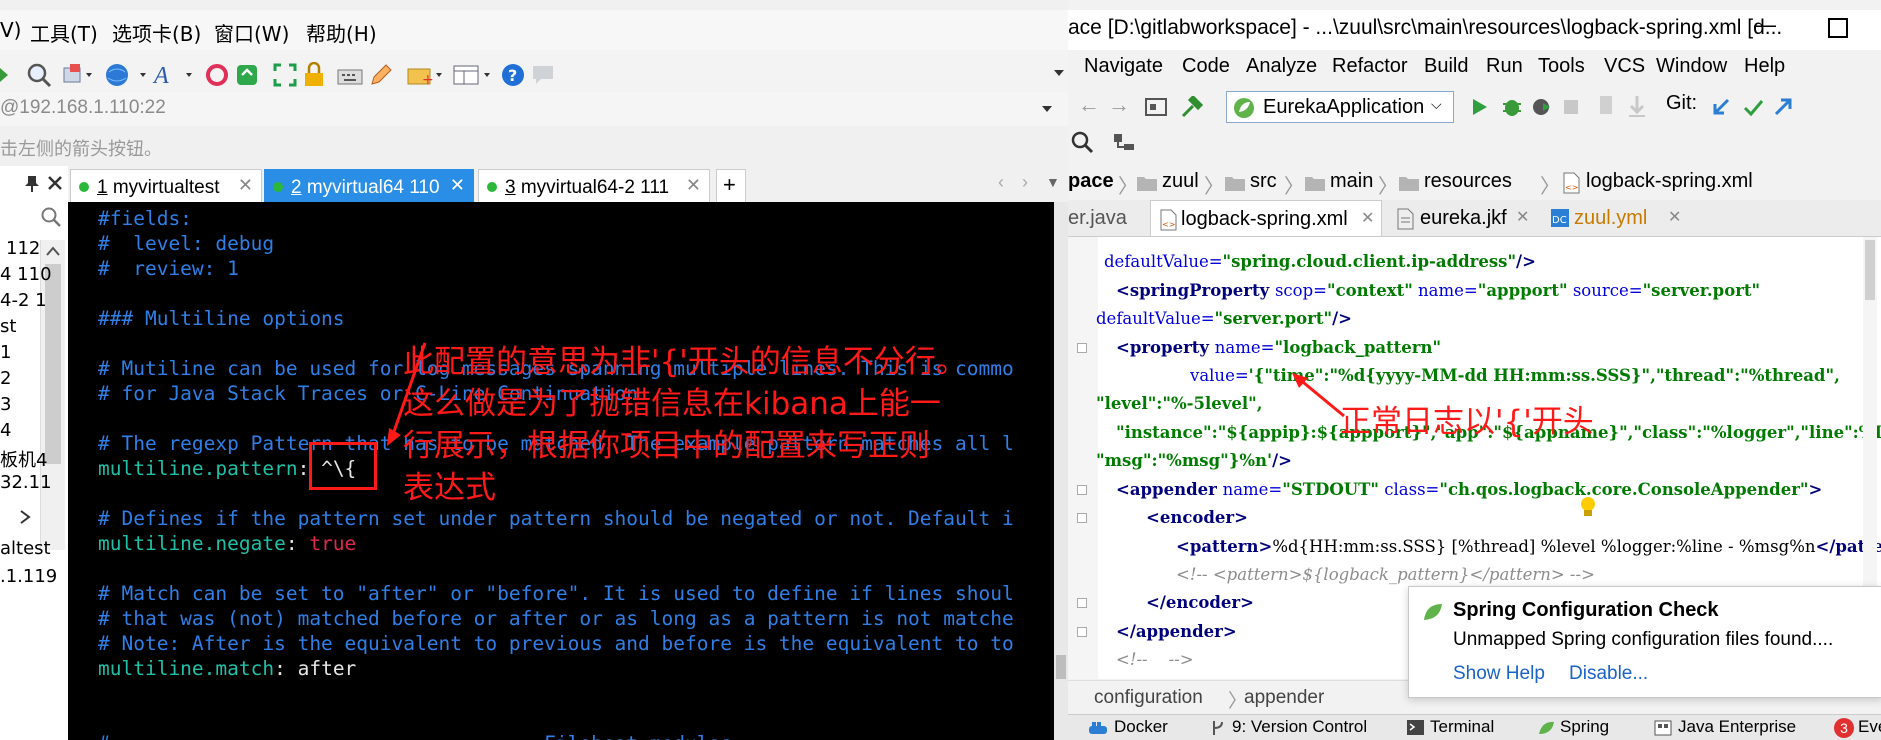 The height and width of the screenshot is (740, 1881). Describe the element at coordinates (369, 185) in the screenshot. I see `tab-myvirtual64-110: 2 myvirtual64 110 ✕` at that location.